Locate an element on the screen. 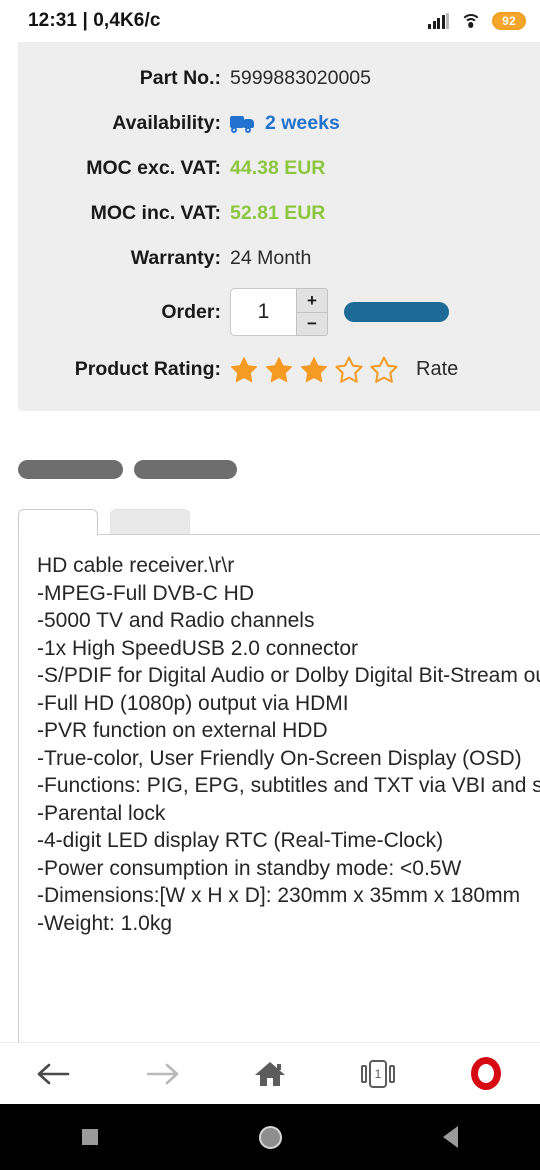  triangle-back-icon is located at coordinates (450, 1137).